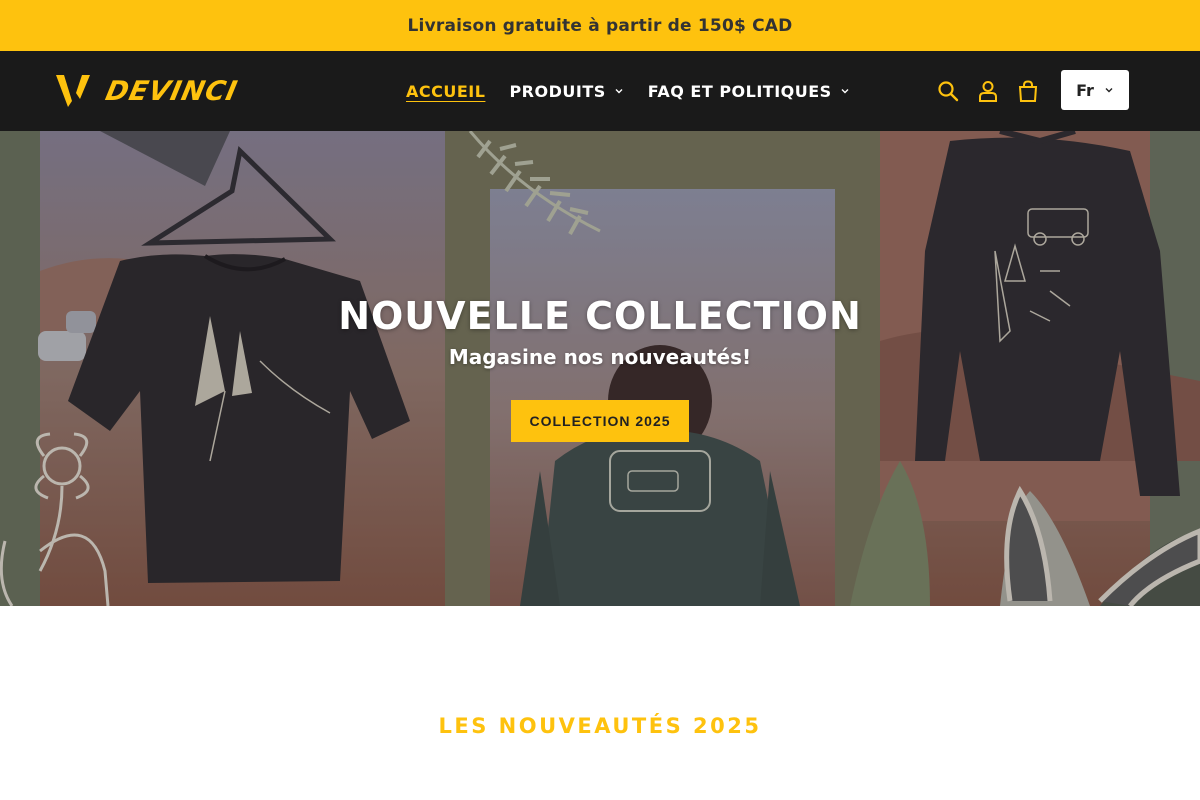 The width and height of the screenshot is (1200, 800). Describe the element at coordinates (739, 91) in the screenshot. I see `nav-item-label: FAQ ET POLITIQUES` at that location.